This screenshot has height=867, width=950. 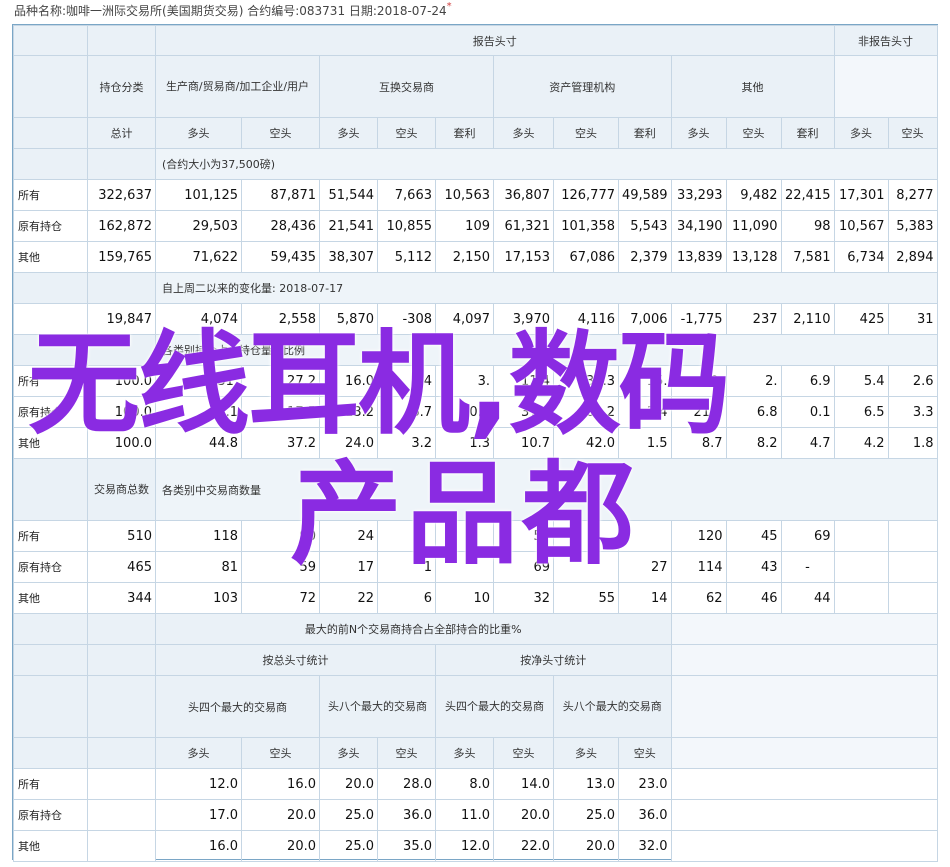 What do you see at coordinates (885, 86) in the screenshot?
I see `nonrep-blank` at bounding box center [885, 86].